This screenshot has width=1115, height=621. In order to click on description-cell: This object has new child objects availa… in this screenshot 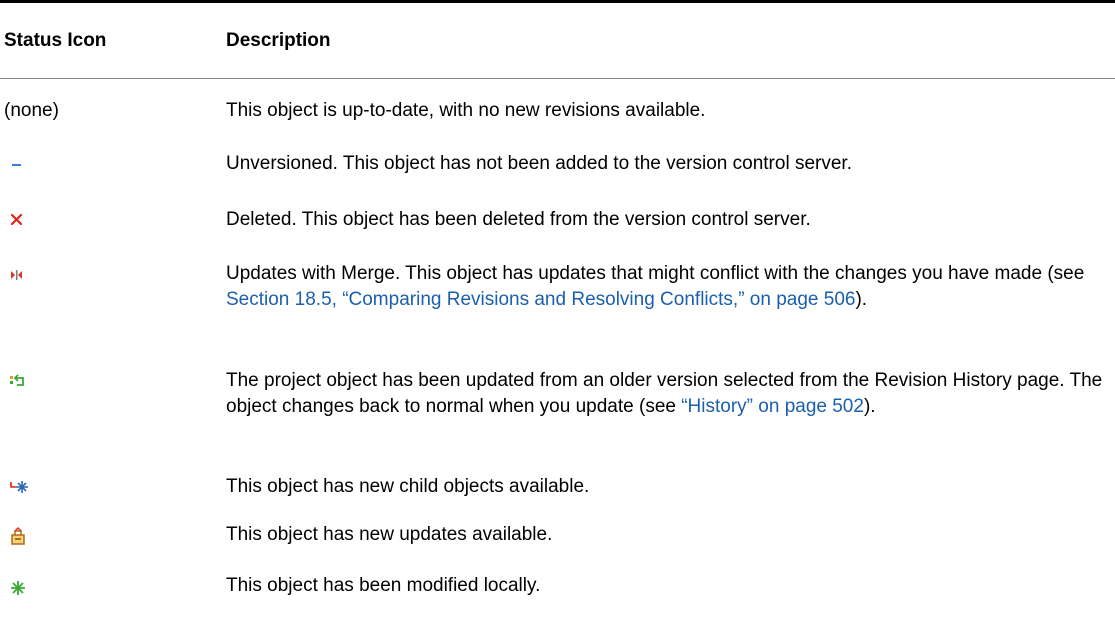, I will do `click(408, 486)`.